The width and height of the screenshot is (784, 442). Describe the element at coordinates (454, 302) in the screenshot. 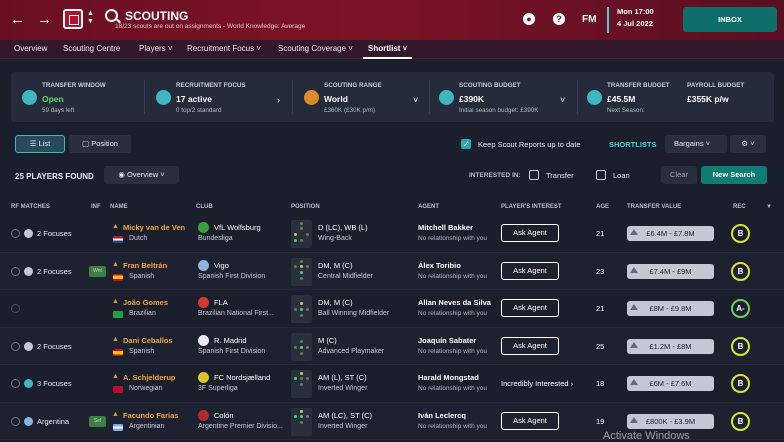

I see `agent-name: Allan Neves da Silva` at that location.